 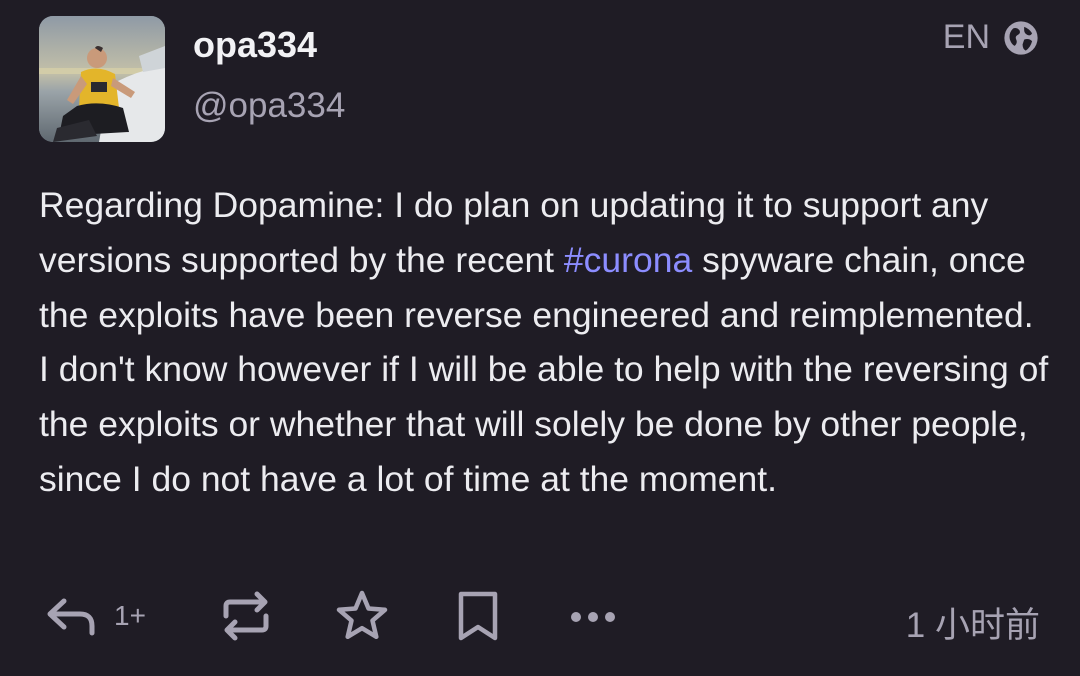 I want to click on boost-icon, so click(x=246, y=616).